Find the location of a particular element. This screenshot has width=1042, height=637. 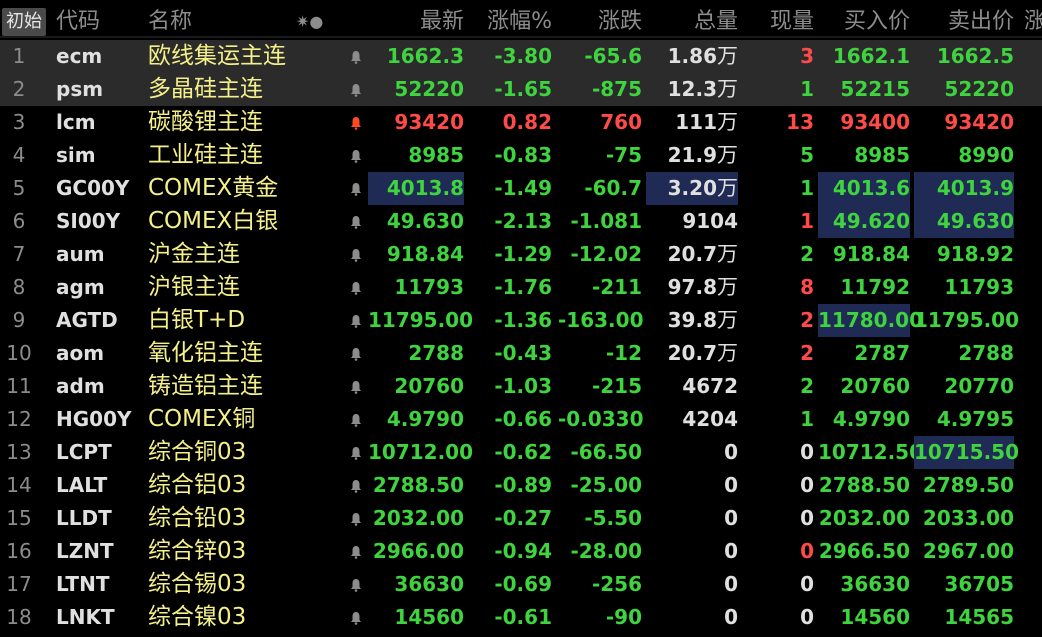

cell-pct: -0.83 is located at coordinates (523, 155).